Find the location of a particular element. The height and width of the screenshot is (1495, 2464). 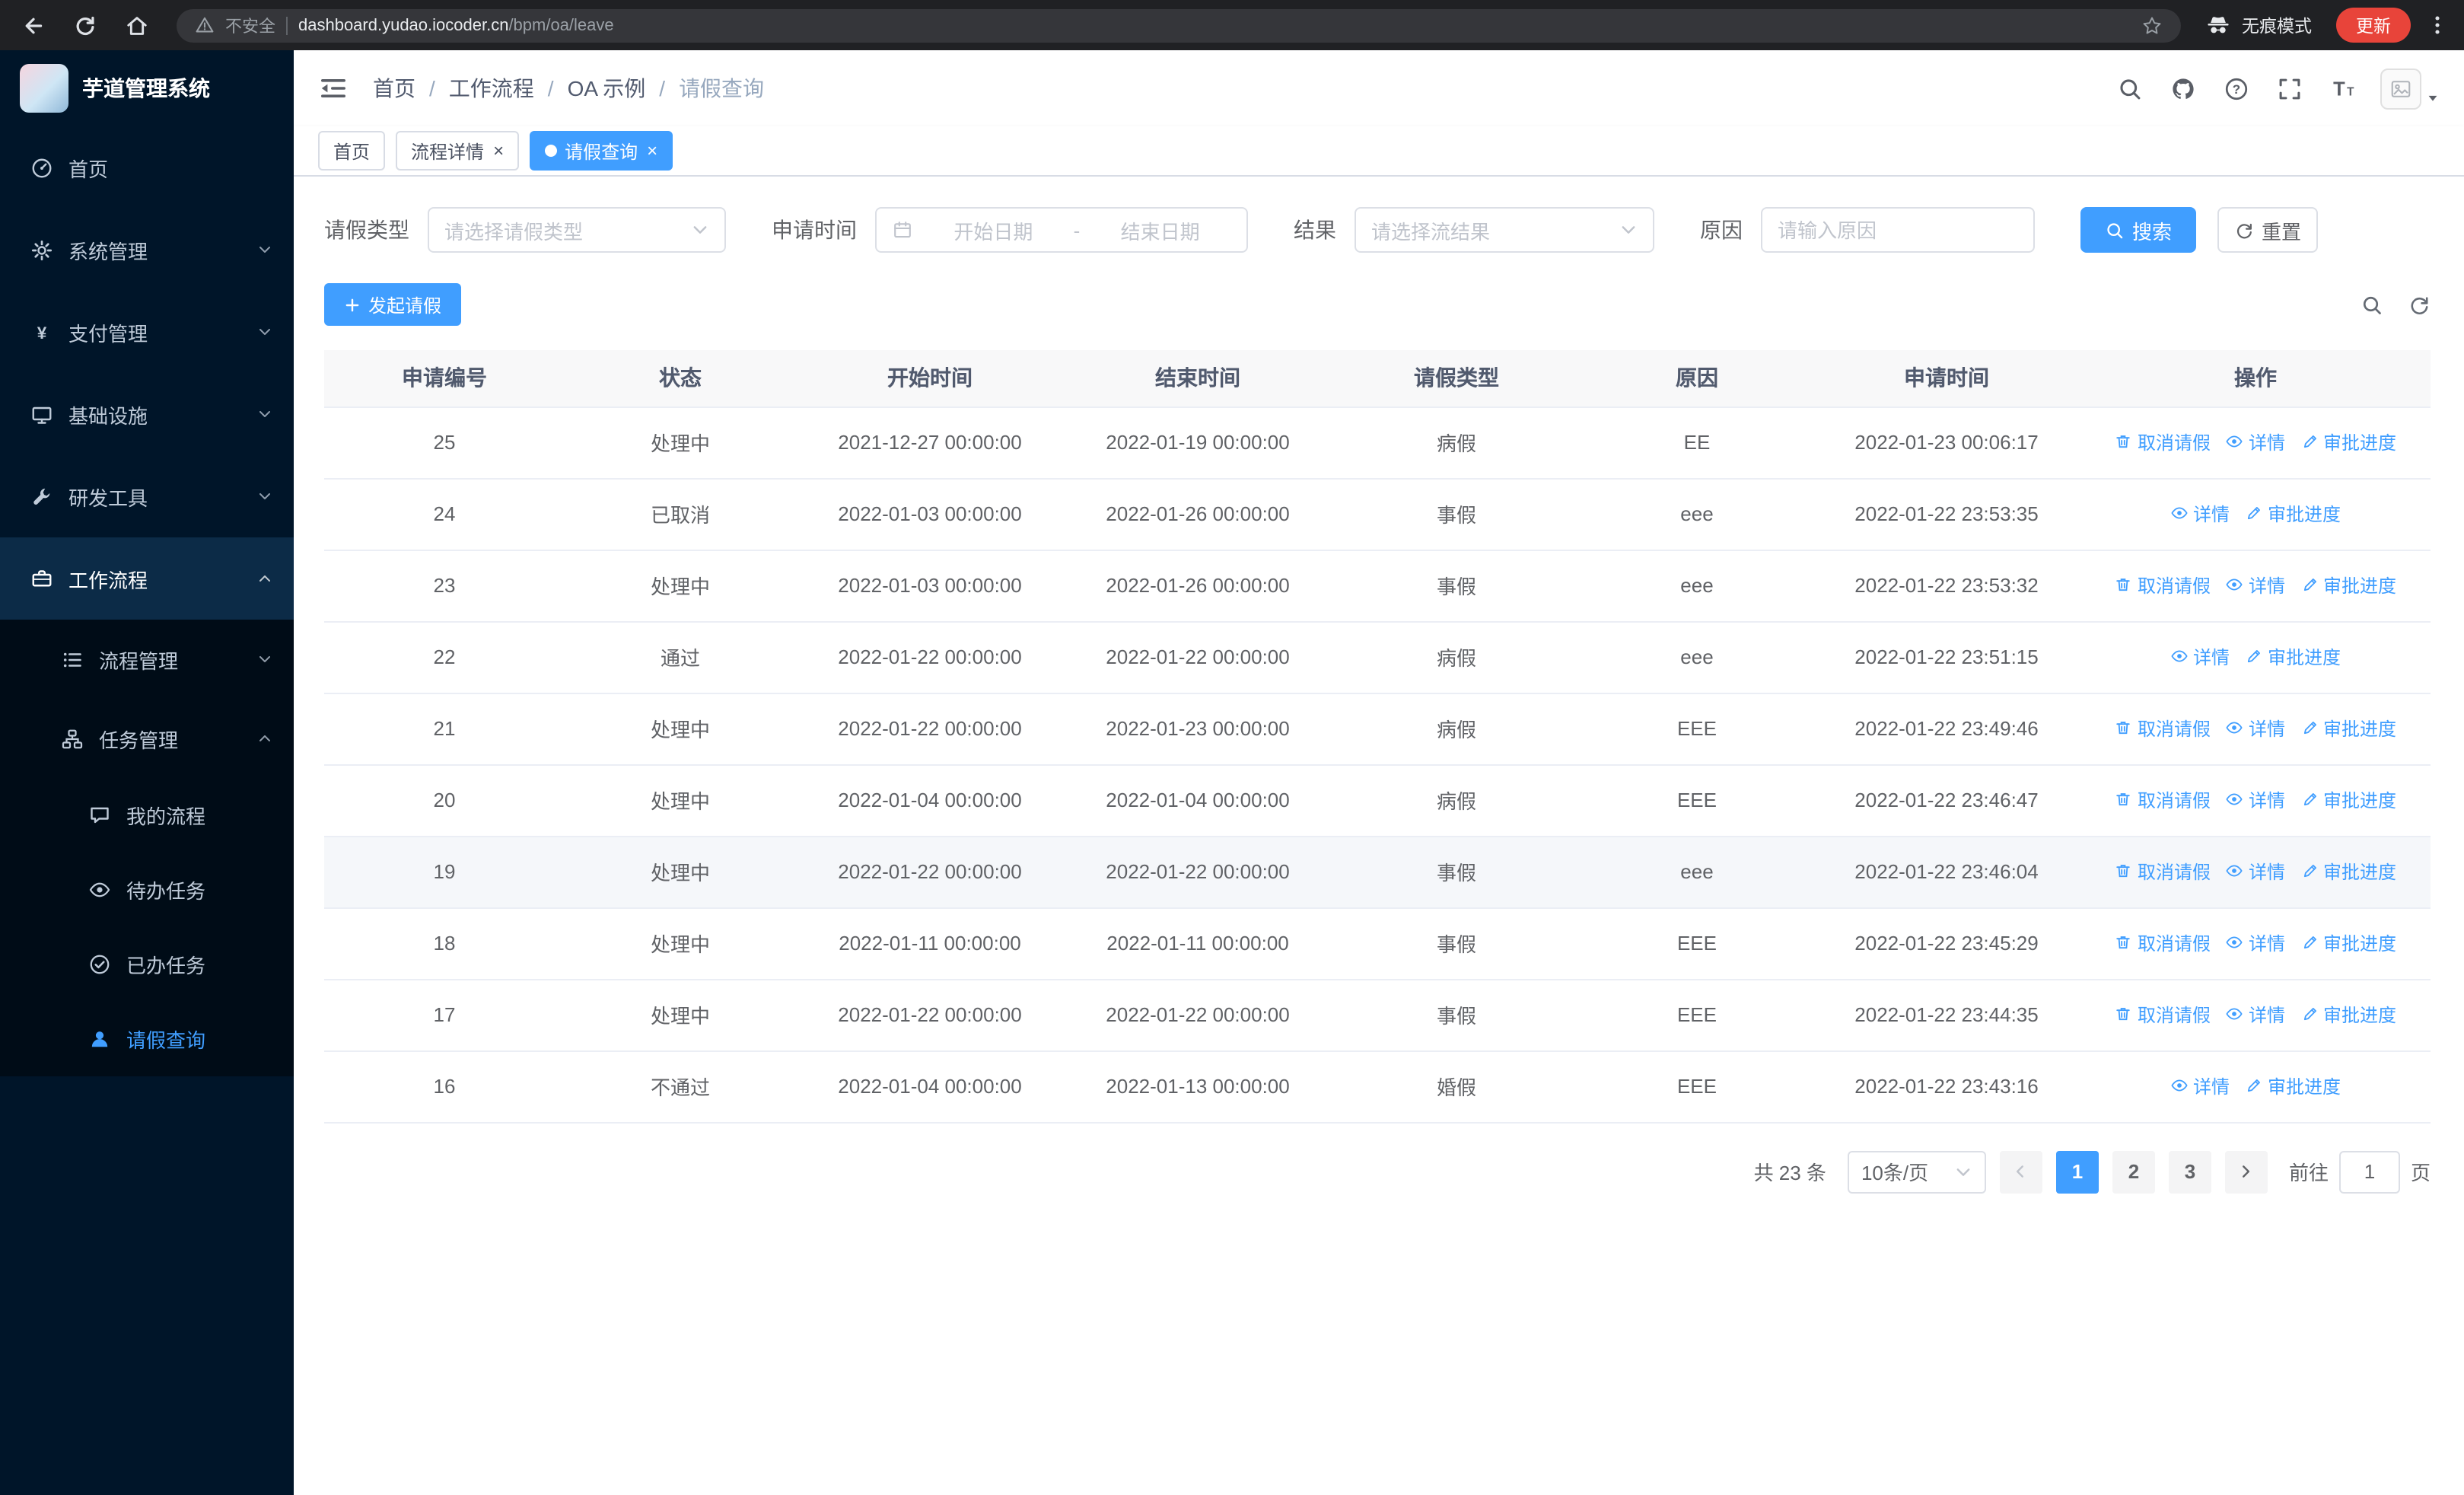

update-button: 更新 is located at coordinates (2373, 26).